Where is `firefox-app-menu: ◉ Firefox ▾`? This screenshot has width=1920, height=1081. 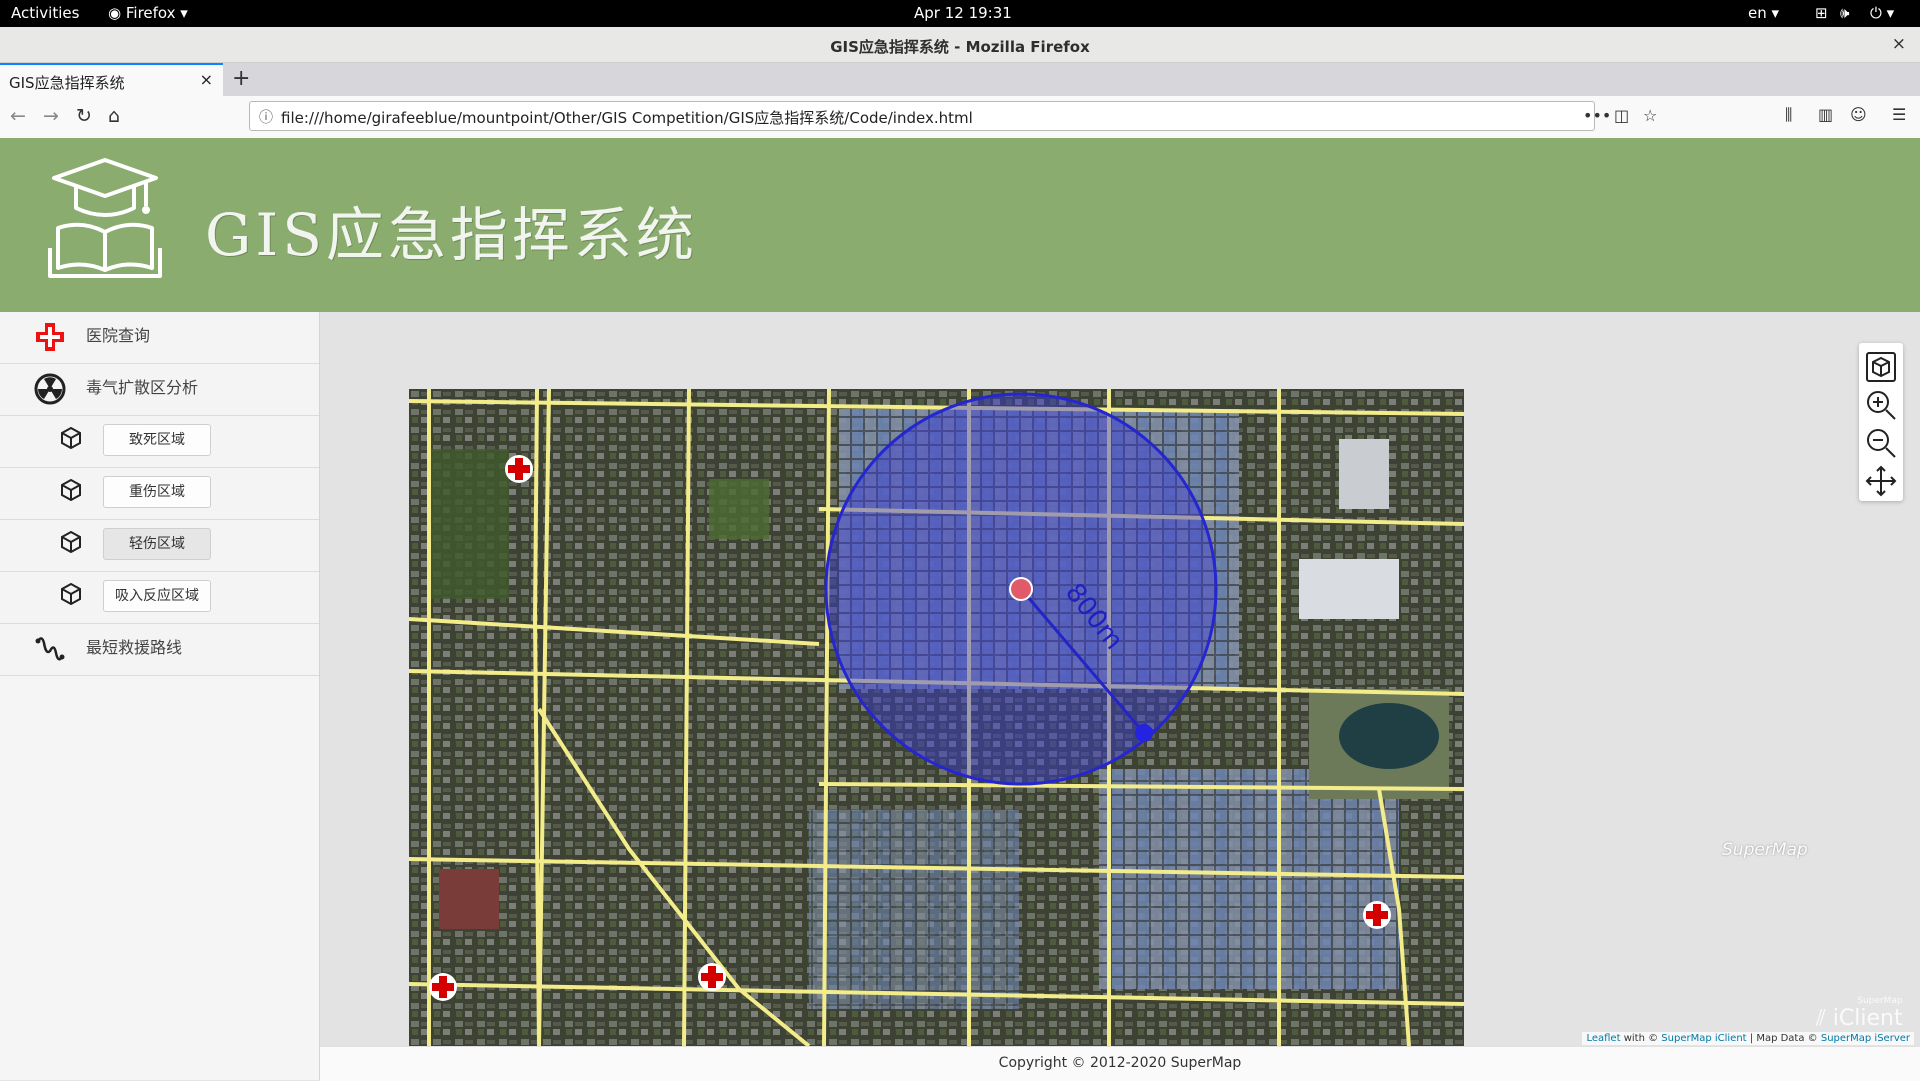 firefox-app-menu: ◉ Firefox ▾ is located at coordinates (148, 13).